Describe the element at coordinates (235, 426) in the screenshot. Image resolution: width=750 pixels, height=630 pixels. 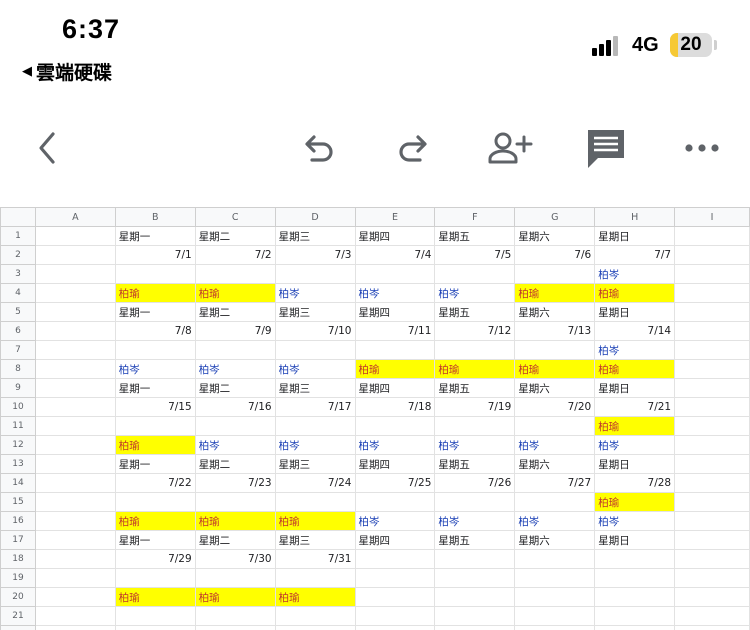
I see `cell-c11` at that location.